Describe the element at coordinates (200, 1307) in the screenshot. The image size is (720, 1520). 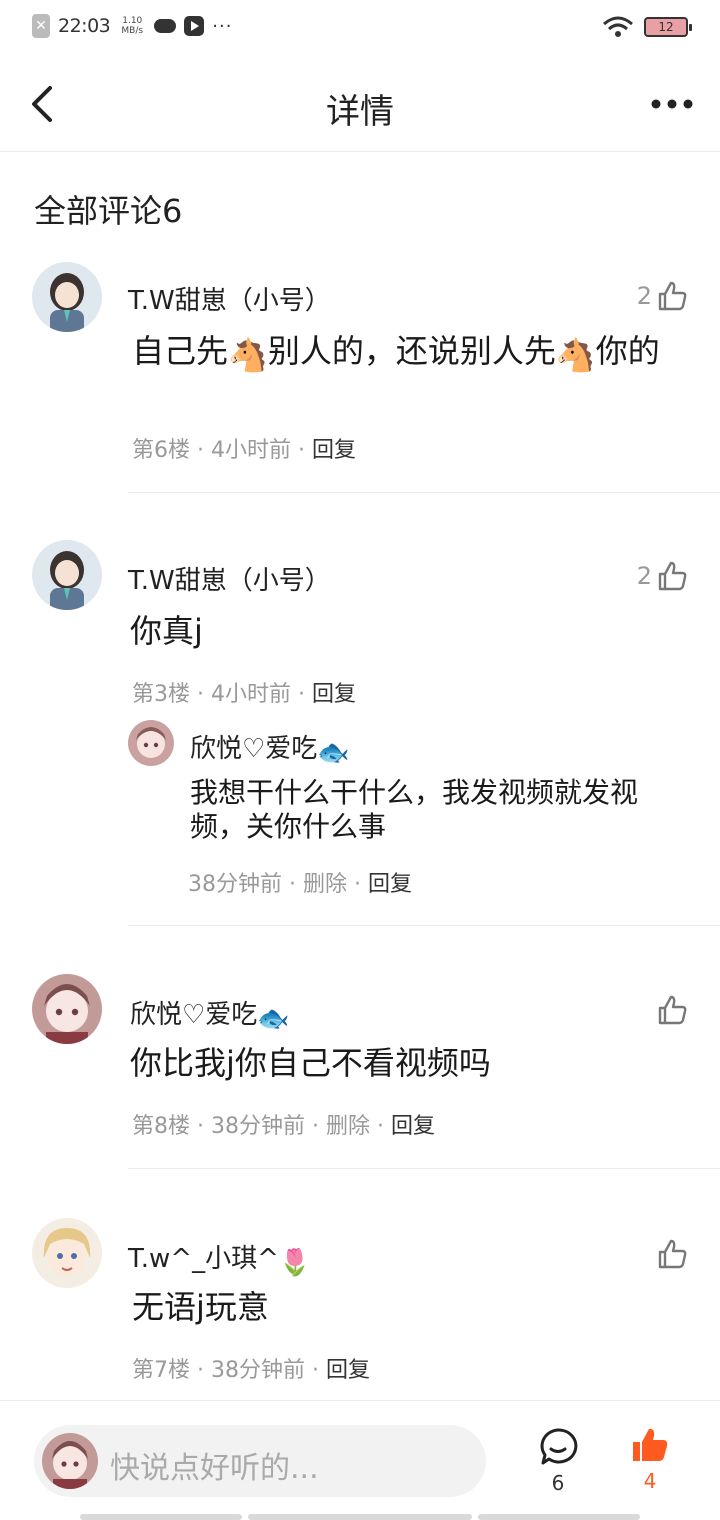
I see `comment-text: 无语j玩意` at that location.